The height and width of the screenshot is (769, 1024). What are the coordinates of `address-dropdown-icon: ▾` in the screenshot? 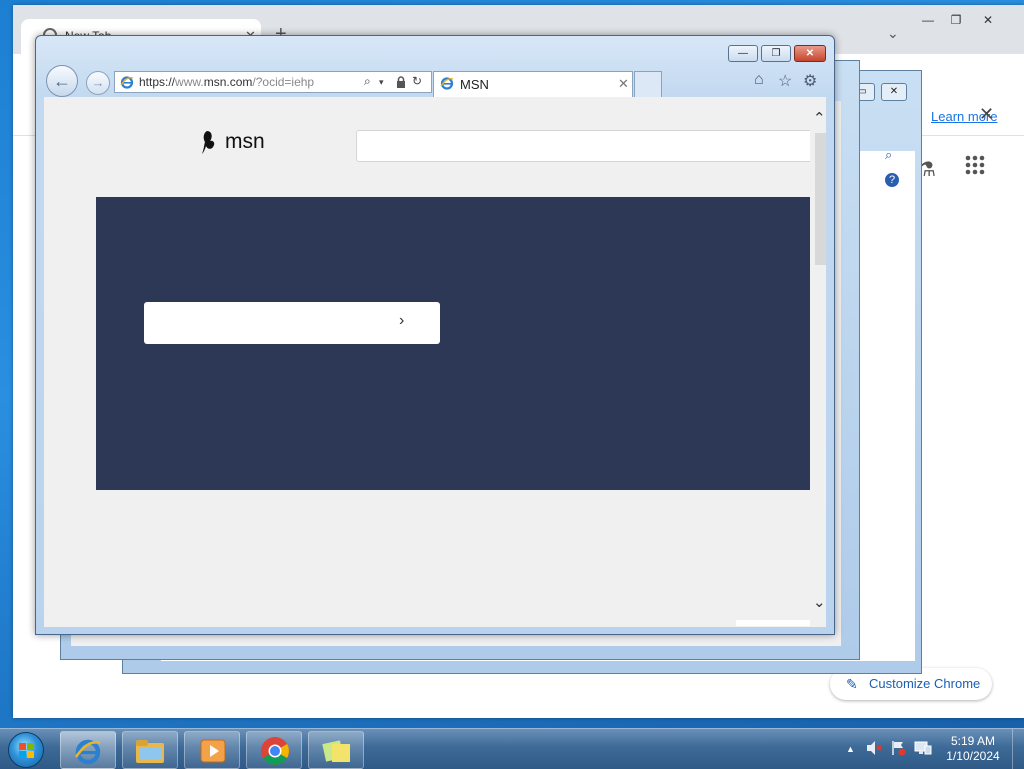 It's located at (381, 82).